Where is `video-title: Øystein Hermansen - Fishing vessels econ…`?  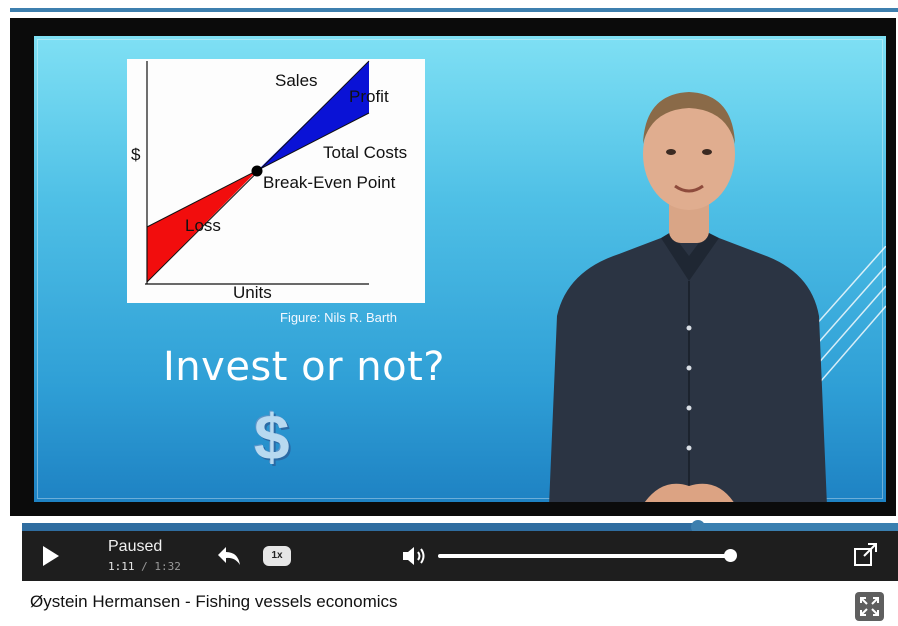
video-title: Øystein Hermansen - Fishing vessels econ… is located at coordinates (214, 601).